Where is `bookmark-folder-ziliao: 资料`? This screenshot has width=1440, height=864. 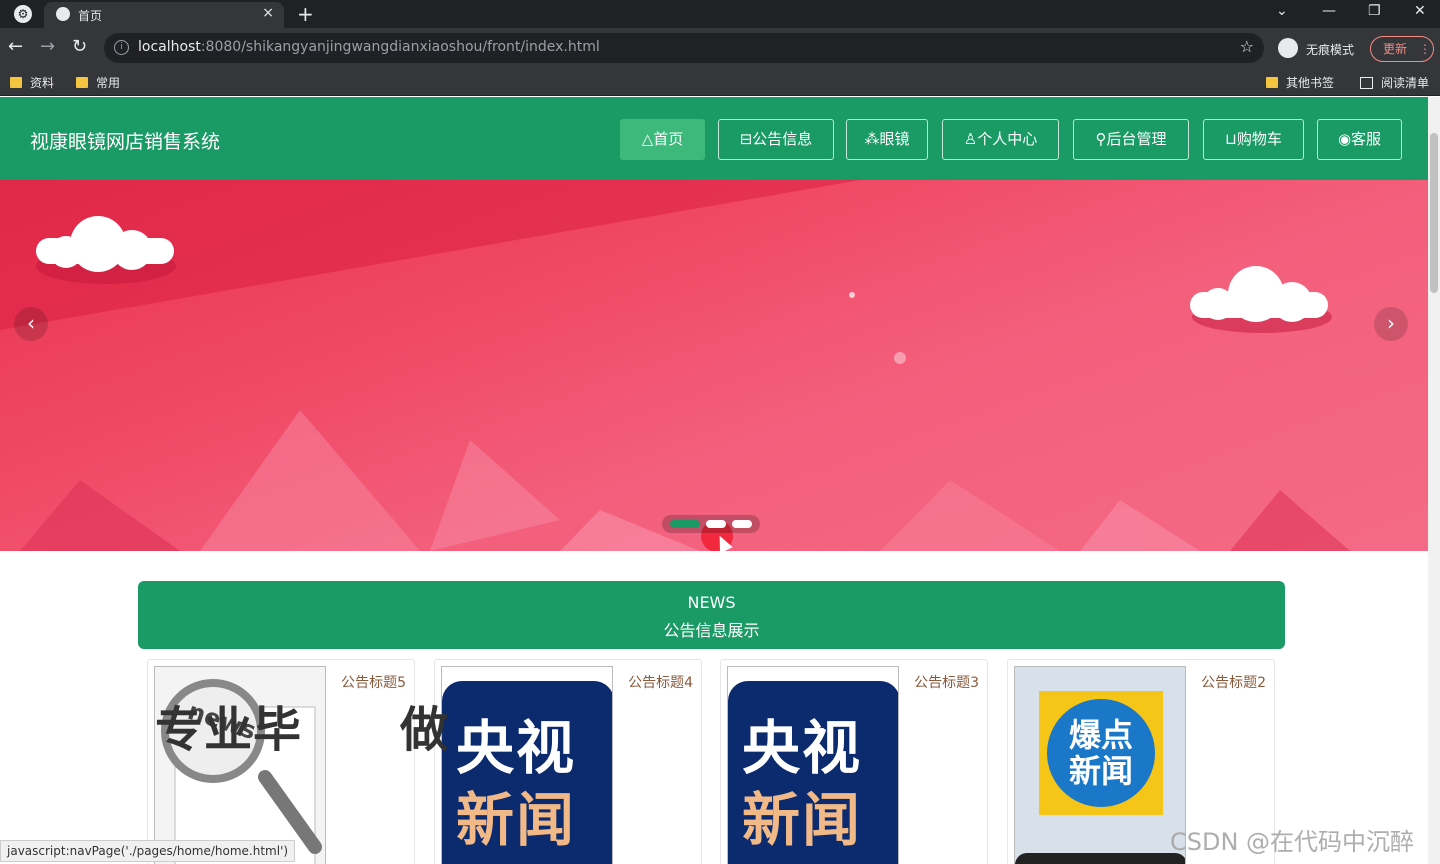 bookmark-folder-ziliao: 资料 is located at coordinates (32, 82).